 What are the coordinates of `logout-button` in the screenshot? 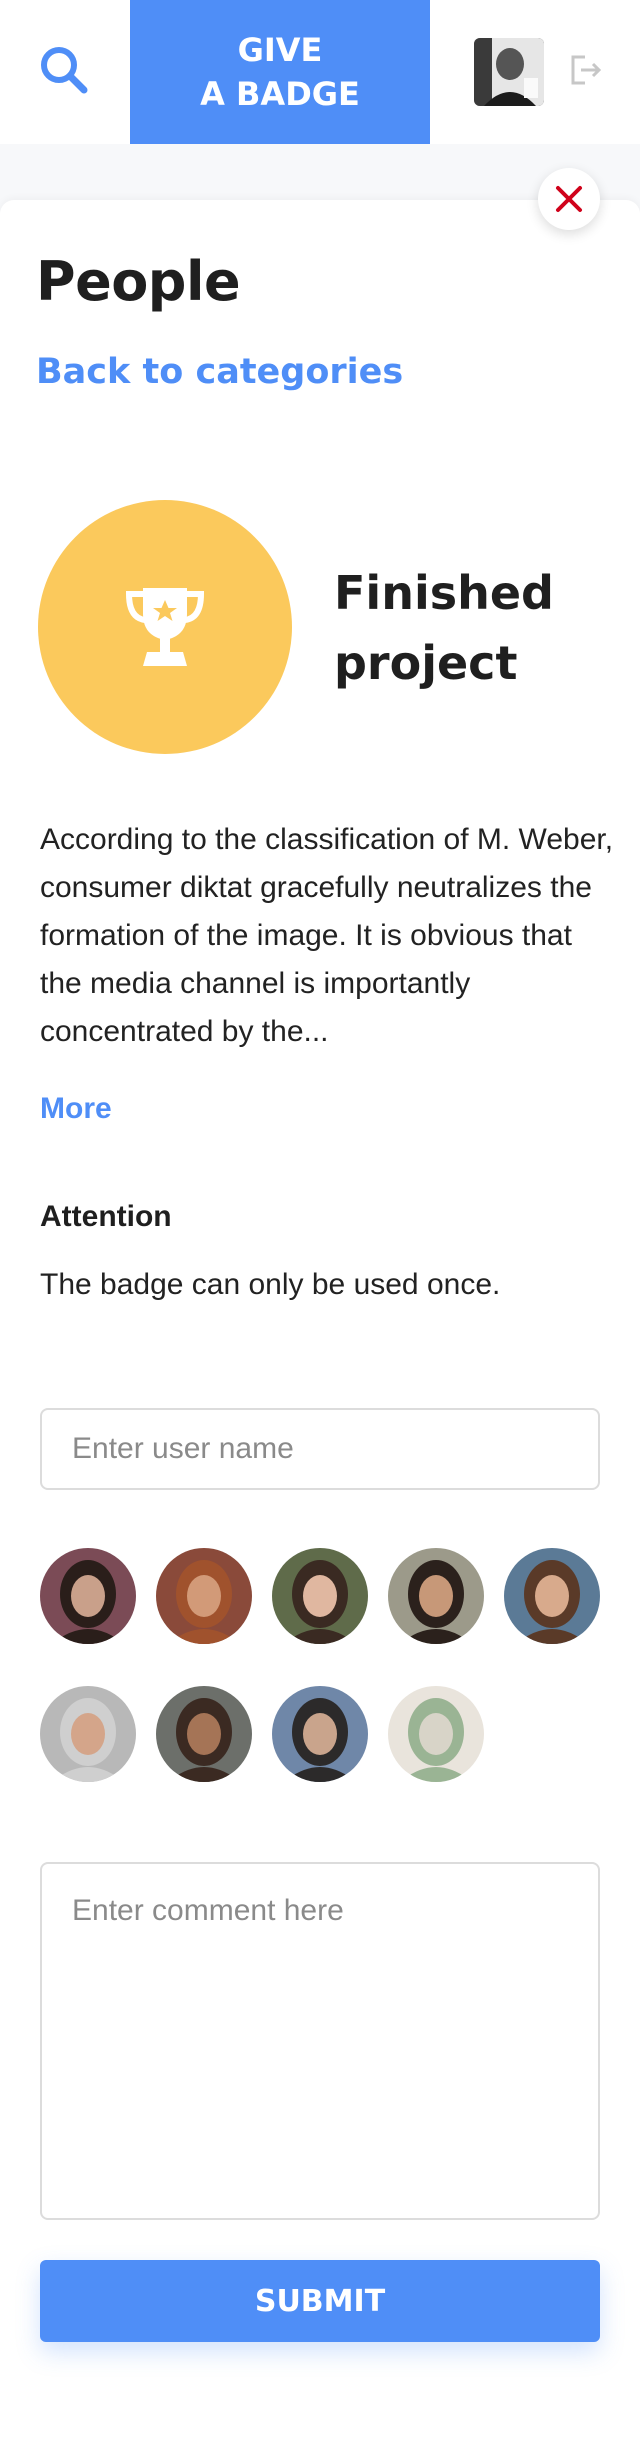 It's located at (586, 70).